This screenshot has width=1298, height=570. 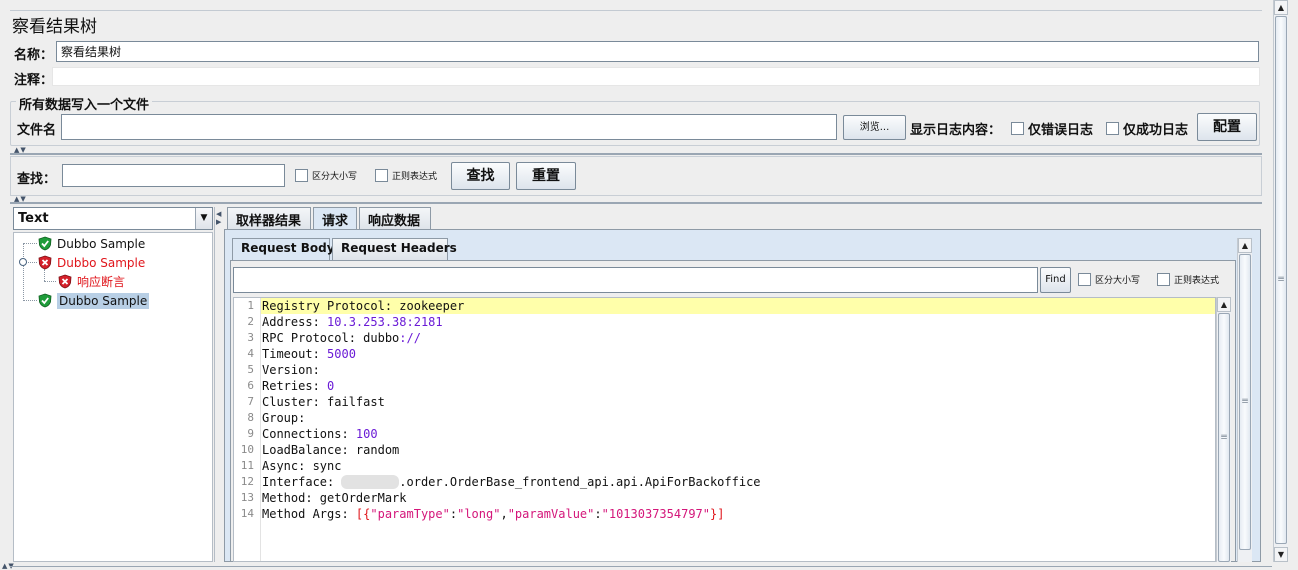 I want to click on code-line: 3 RPC Protocol: dubbo://, so click(x=724, y=338).